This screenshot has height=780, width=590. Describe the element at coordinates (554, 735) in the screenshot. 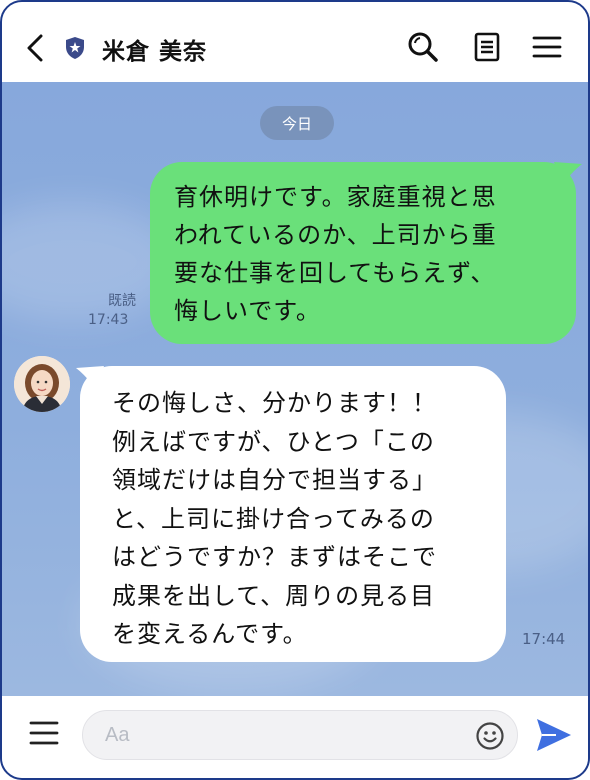

I see `send-icon` at that location.